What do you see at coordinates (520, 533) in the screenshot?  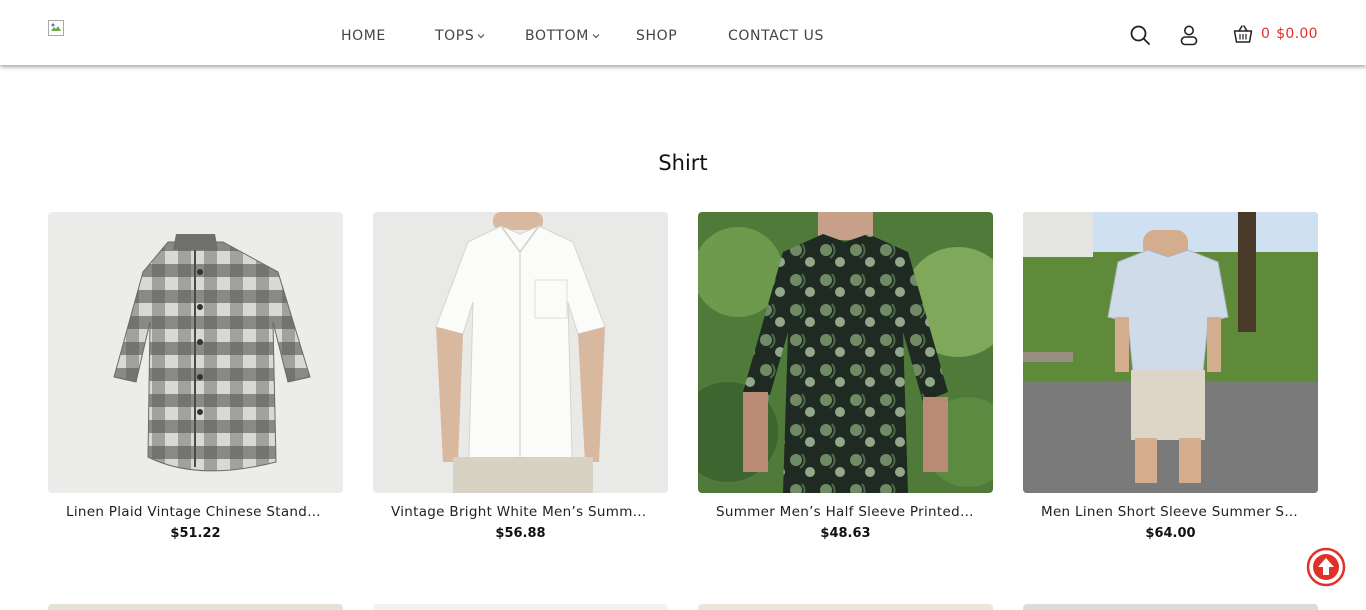 I see `product-price: $56.88` at bounding box center [520, 533].